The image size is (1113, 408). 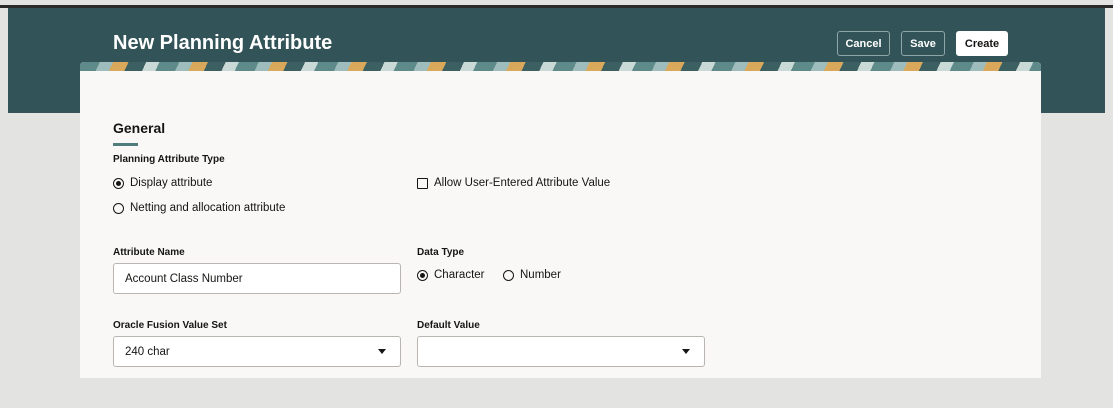 I want to click on input-value: Account Class Number, so click(x=184, y=278).